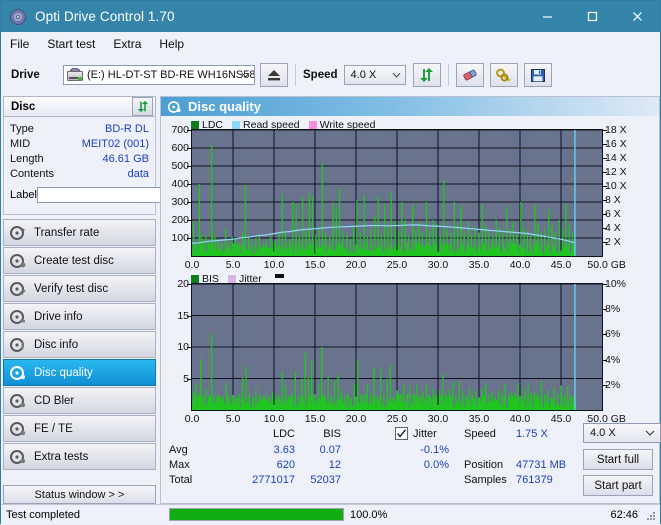 This screenshot has width=661, height=525. Describe the element at coordinates (426, 75) in the screenshot. I see `refresh-button` at that location.